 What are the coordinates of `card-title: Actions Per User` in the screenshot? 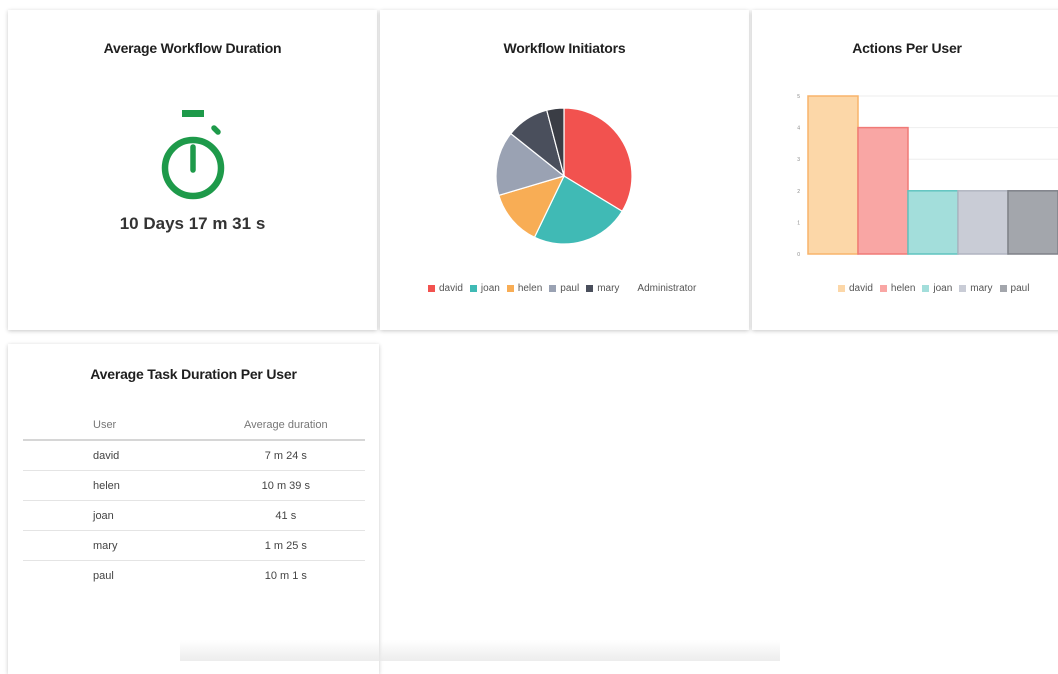 It's located at (907, 48).